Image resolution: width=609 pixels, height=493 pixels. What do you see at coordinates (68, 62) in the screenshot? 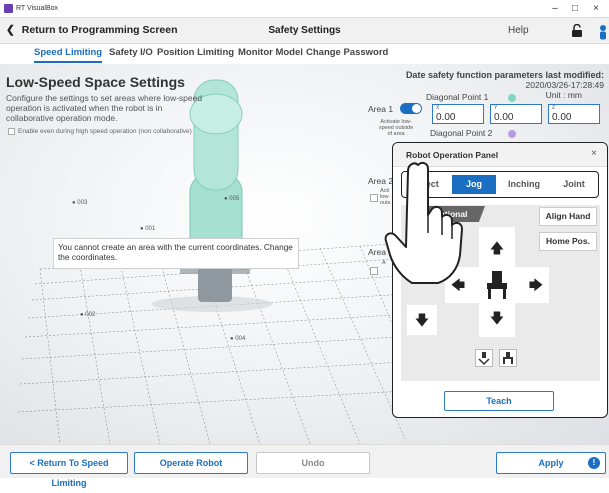
I see `active-tab-underline` at bounding box center [68, 62].